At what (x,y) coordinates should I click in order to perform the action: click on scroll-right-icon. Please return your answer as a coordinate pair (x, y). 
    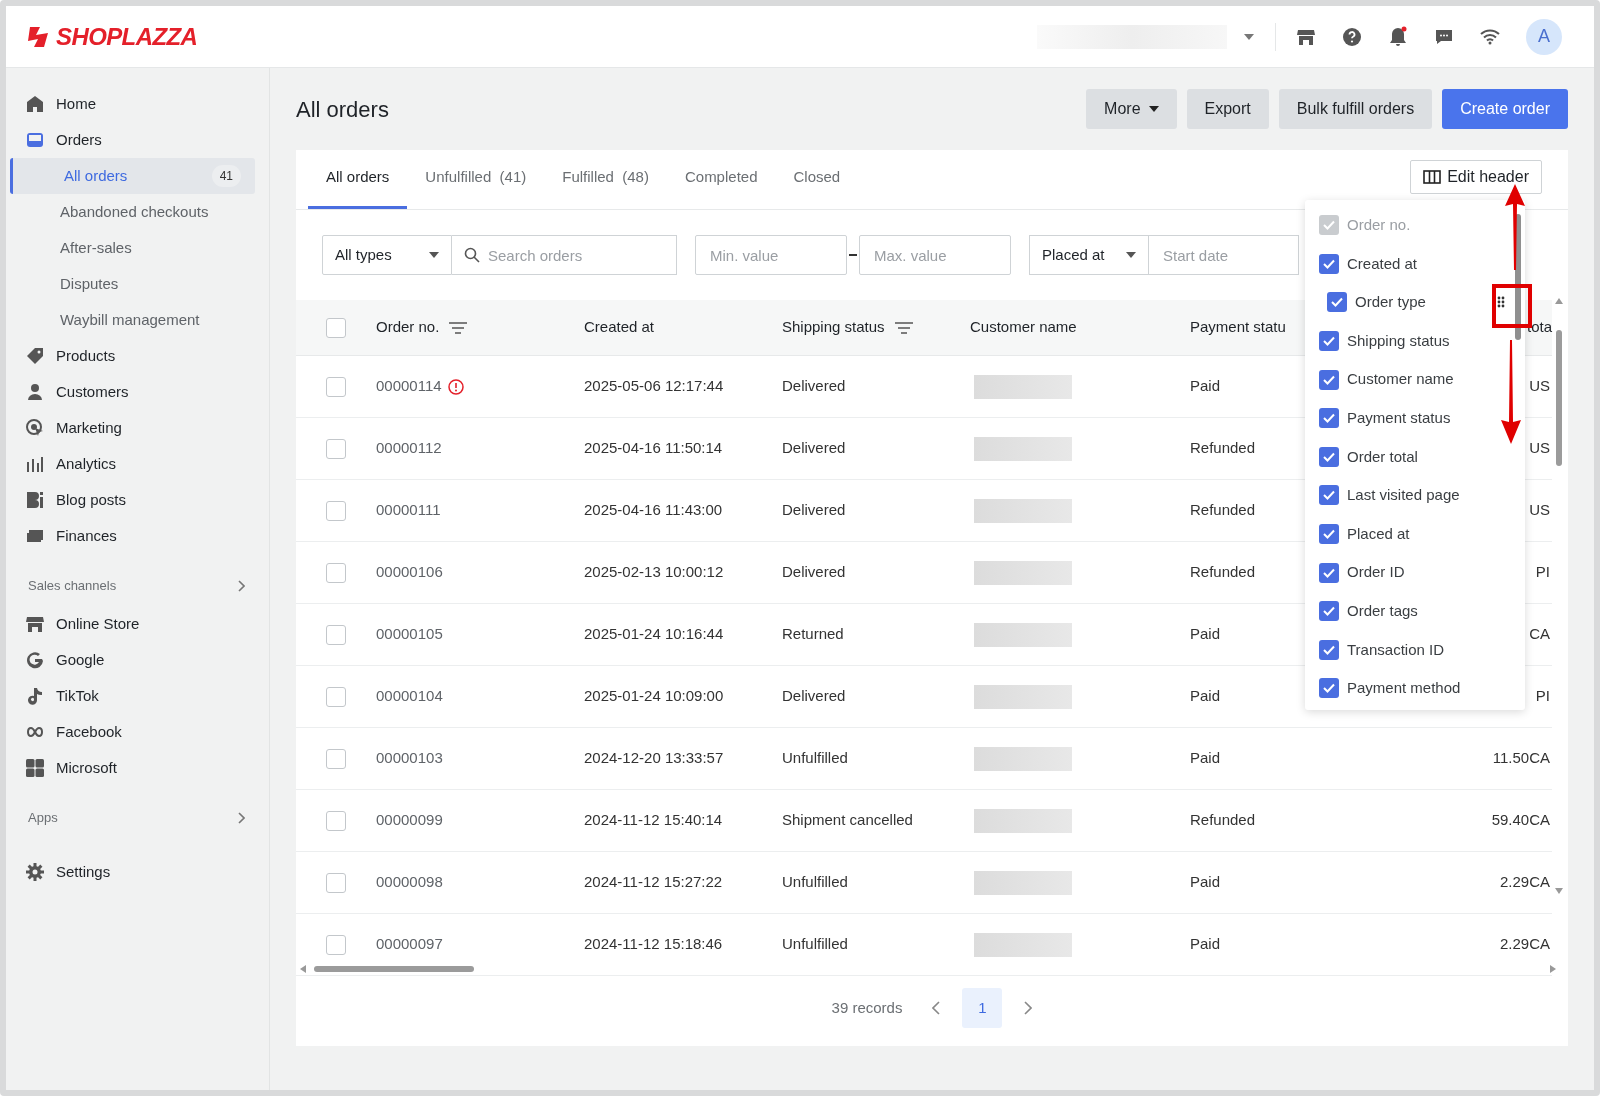
    Looking at the image, I should click on (1553, 969).